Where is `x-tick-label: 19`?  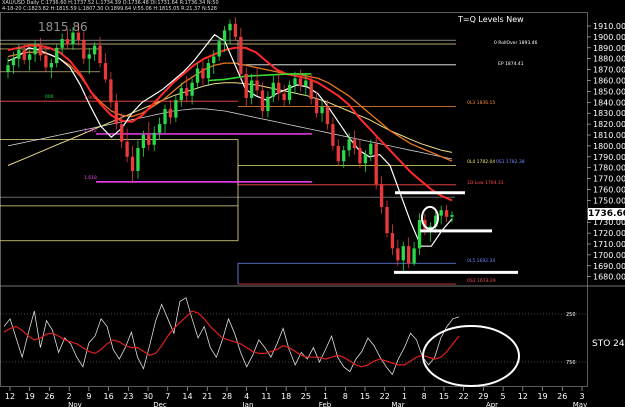 x-tick-label: 19 is located at coordinates (30, 396).